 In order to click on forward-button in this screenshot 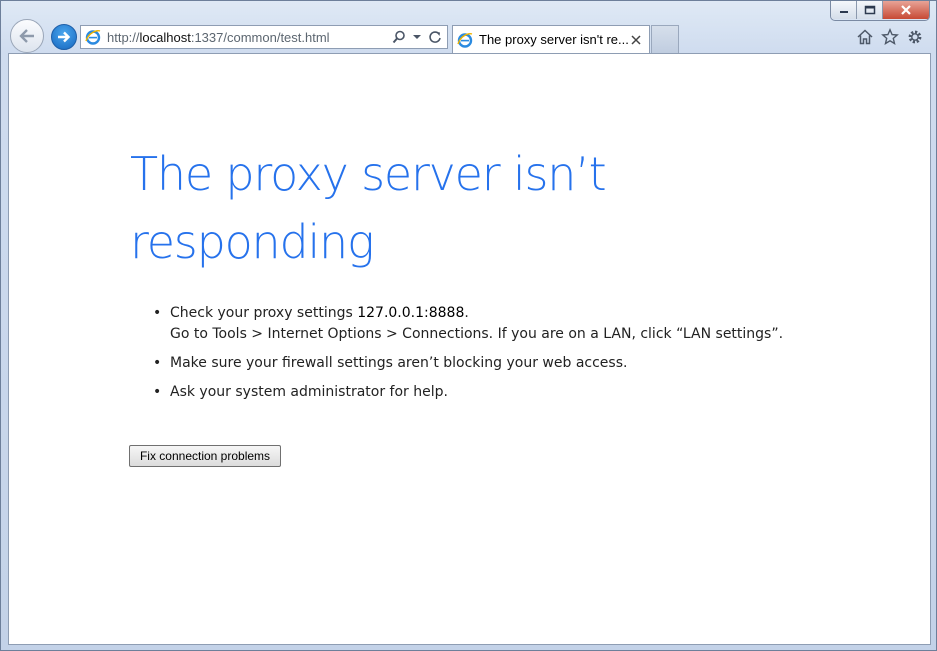, I will do `click(64, 37)`.